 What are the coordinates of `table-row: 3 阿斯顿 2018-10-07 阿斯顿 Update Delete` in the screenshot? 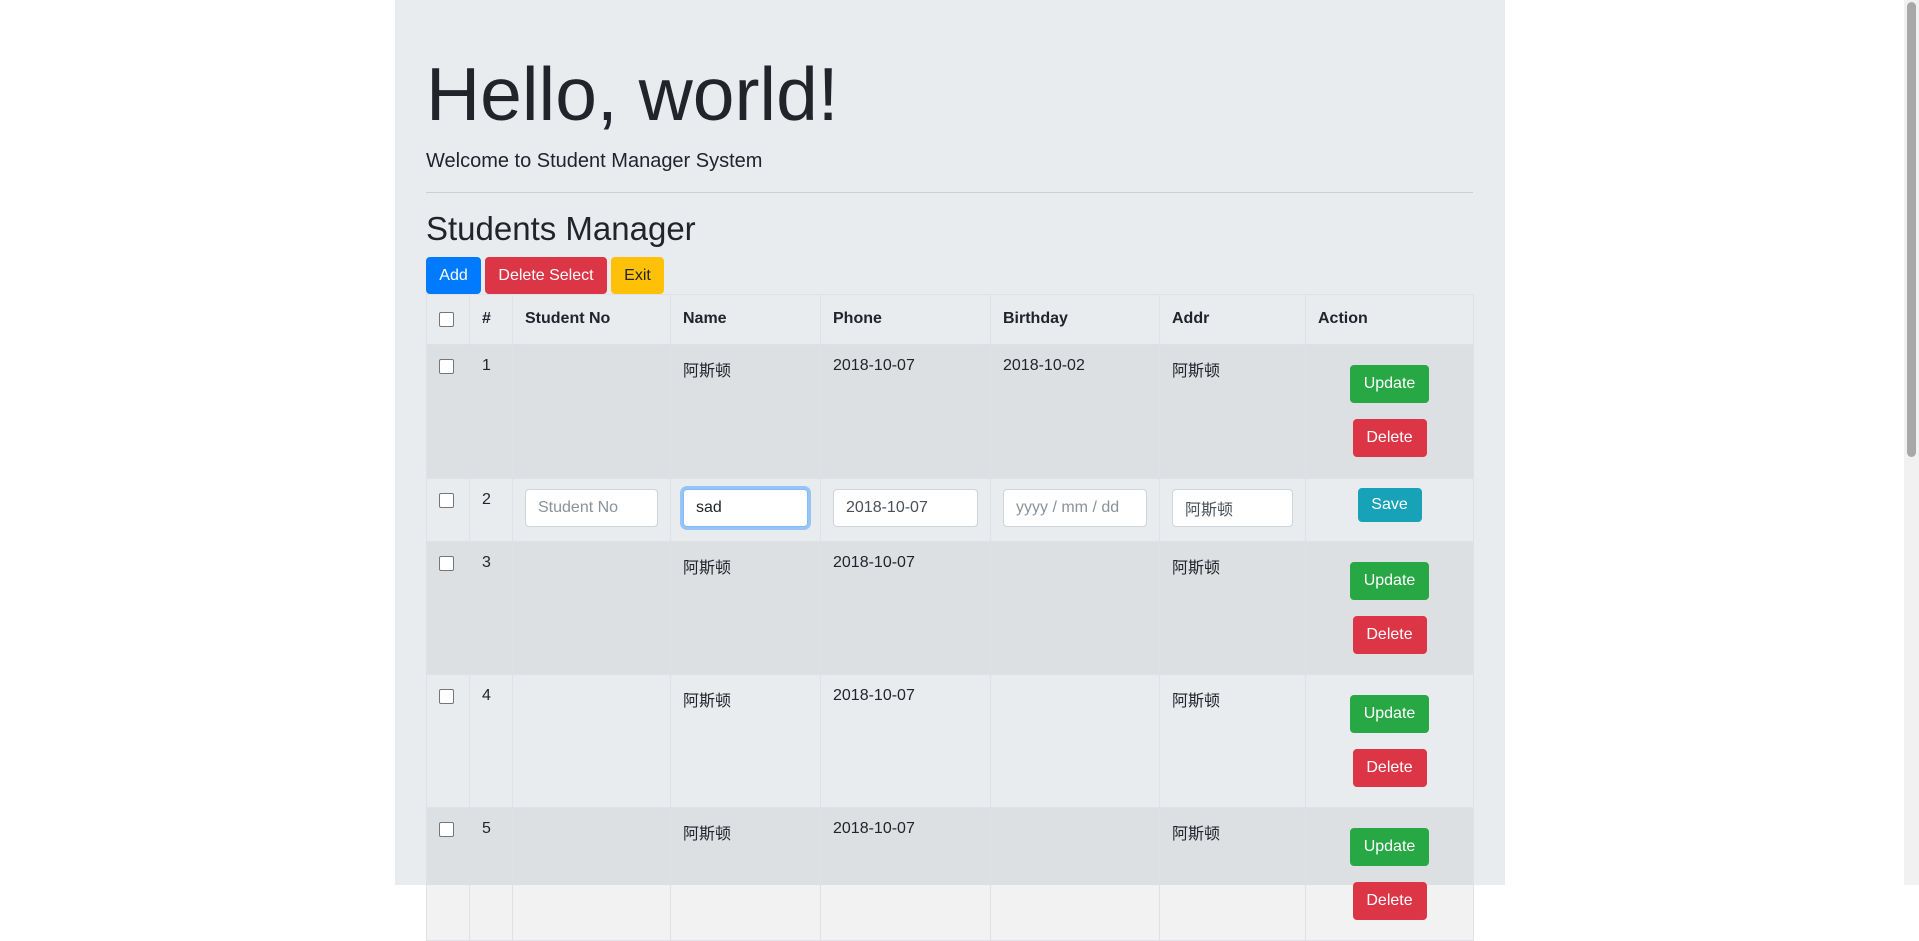 It's located at (950, 608).